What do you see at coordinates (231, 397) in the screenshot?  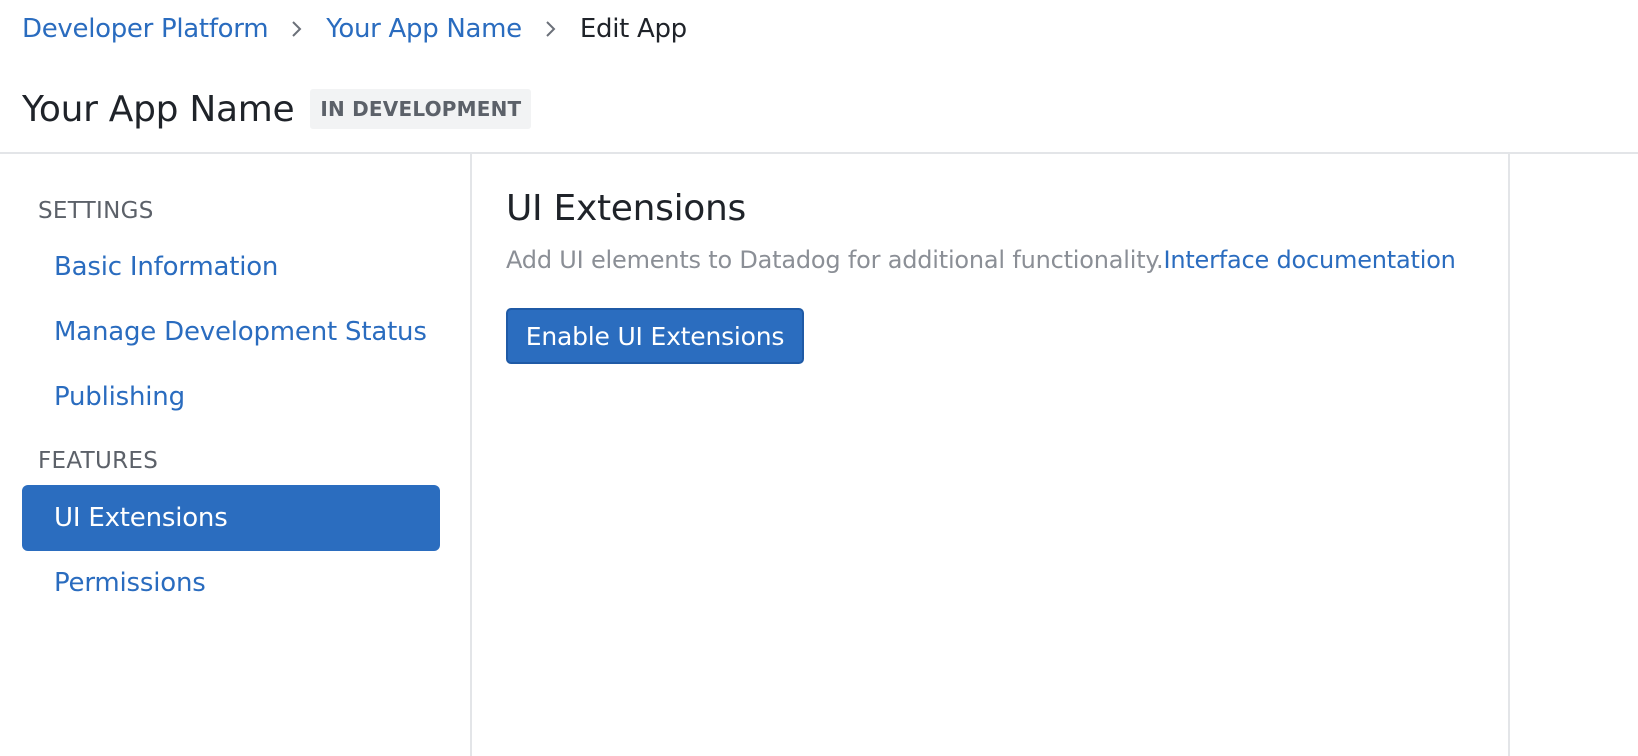 I see `sidebar-item-publishing: Publishing` at bounding box center [231, 397].